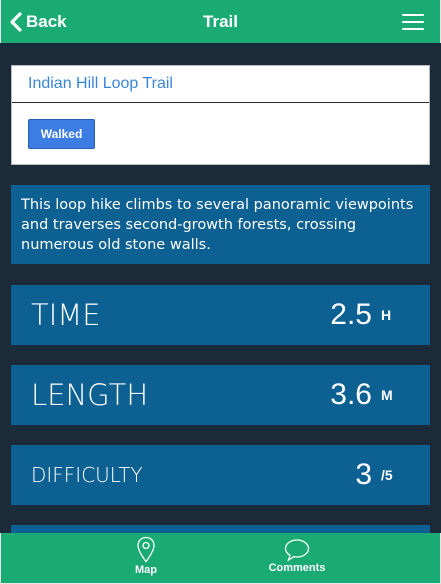 Image resolution: width=441 pixels, height=584 pixels. I want to click on nav-comments: Comments, so click(297, 558).